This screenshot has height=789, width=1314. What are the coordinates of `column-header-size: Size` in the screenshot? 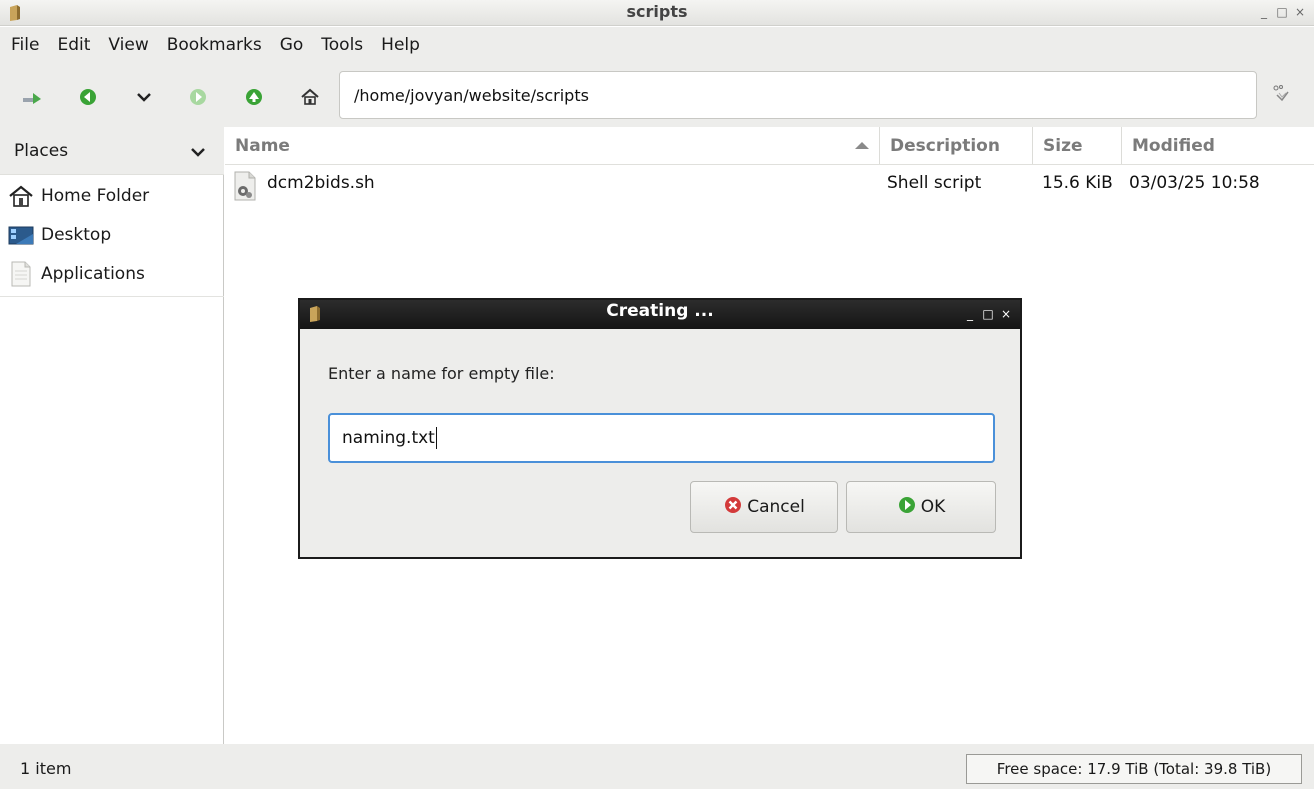 It's located at (1077, 146).